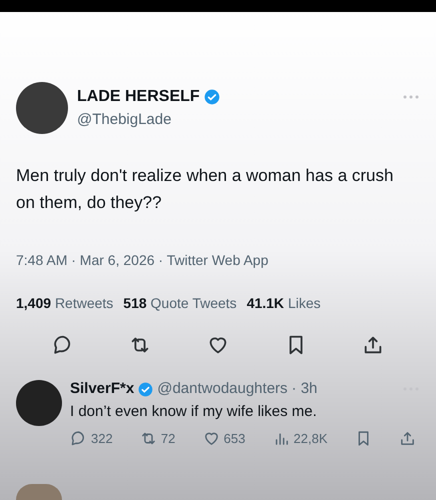 The height and width of the screenshot is (500, 436). I want to click on author-name: LADE HERSELF, so click(138, 96).